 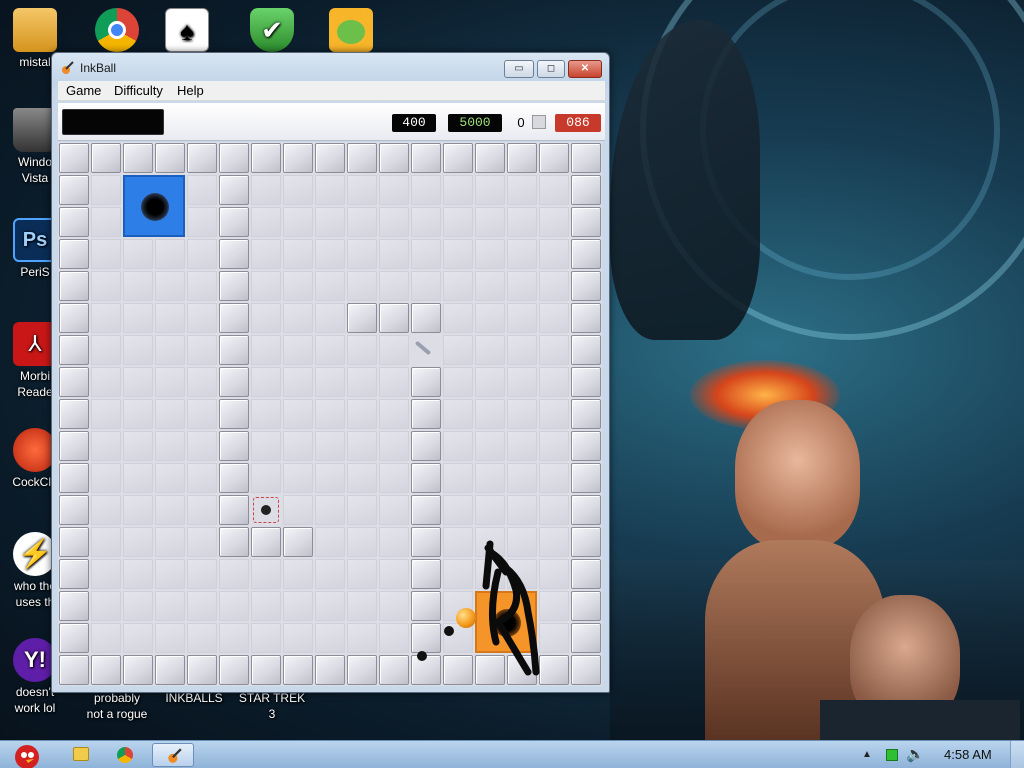 What do you see at coordinates (98, 68) in the screenshot?
I see `window-title: InkBall` at bounding box center [98, 68].